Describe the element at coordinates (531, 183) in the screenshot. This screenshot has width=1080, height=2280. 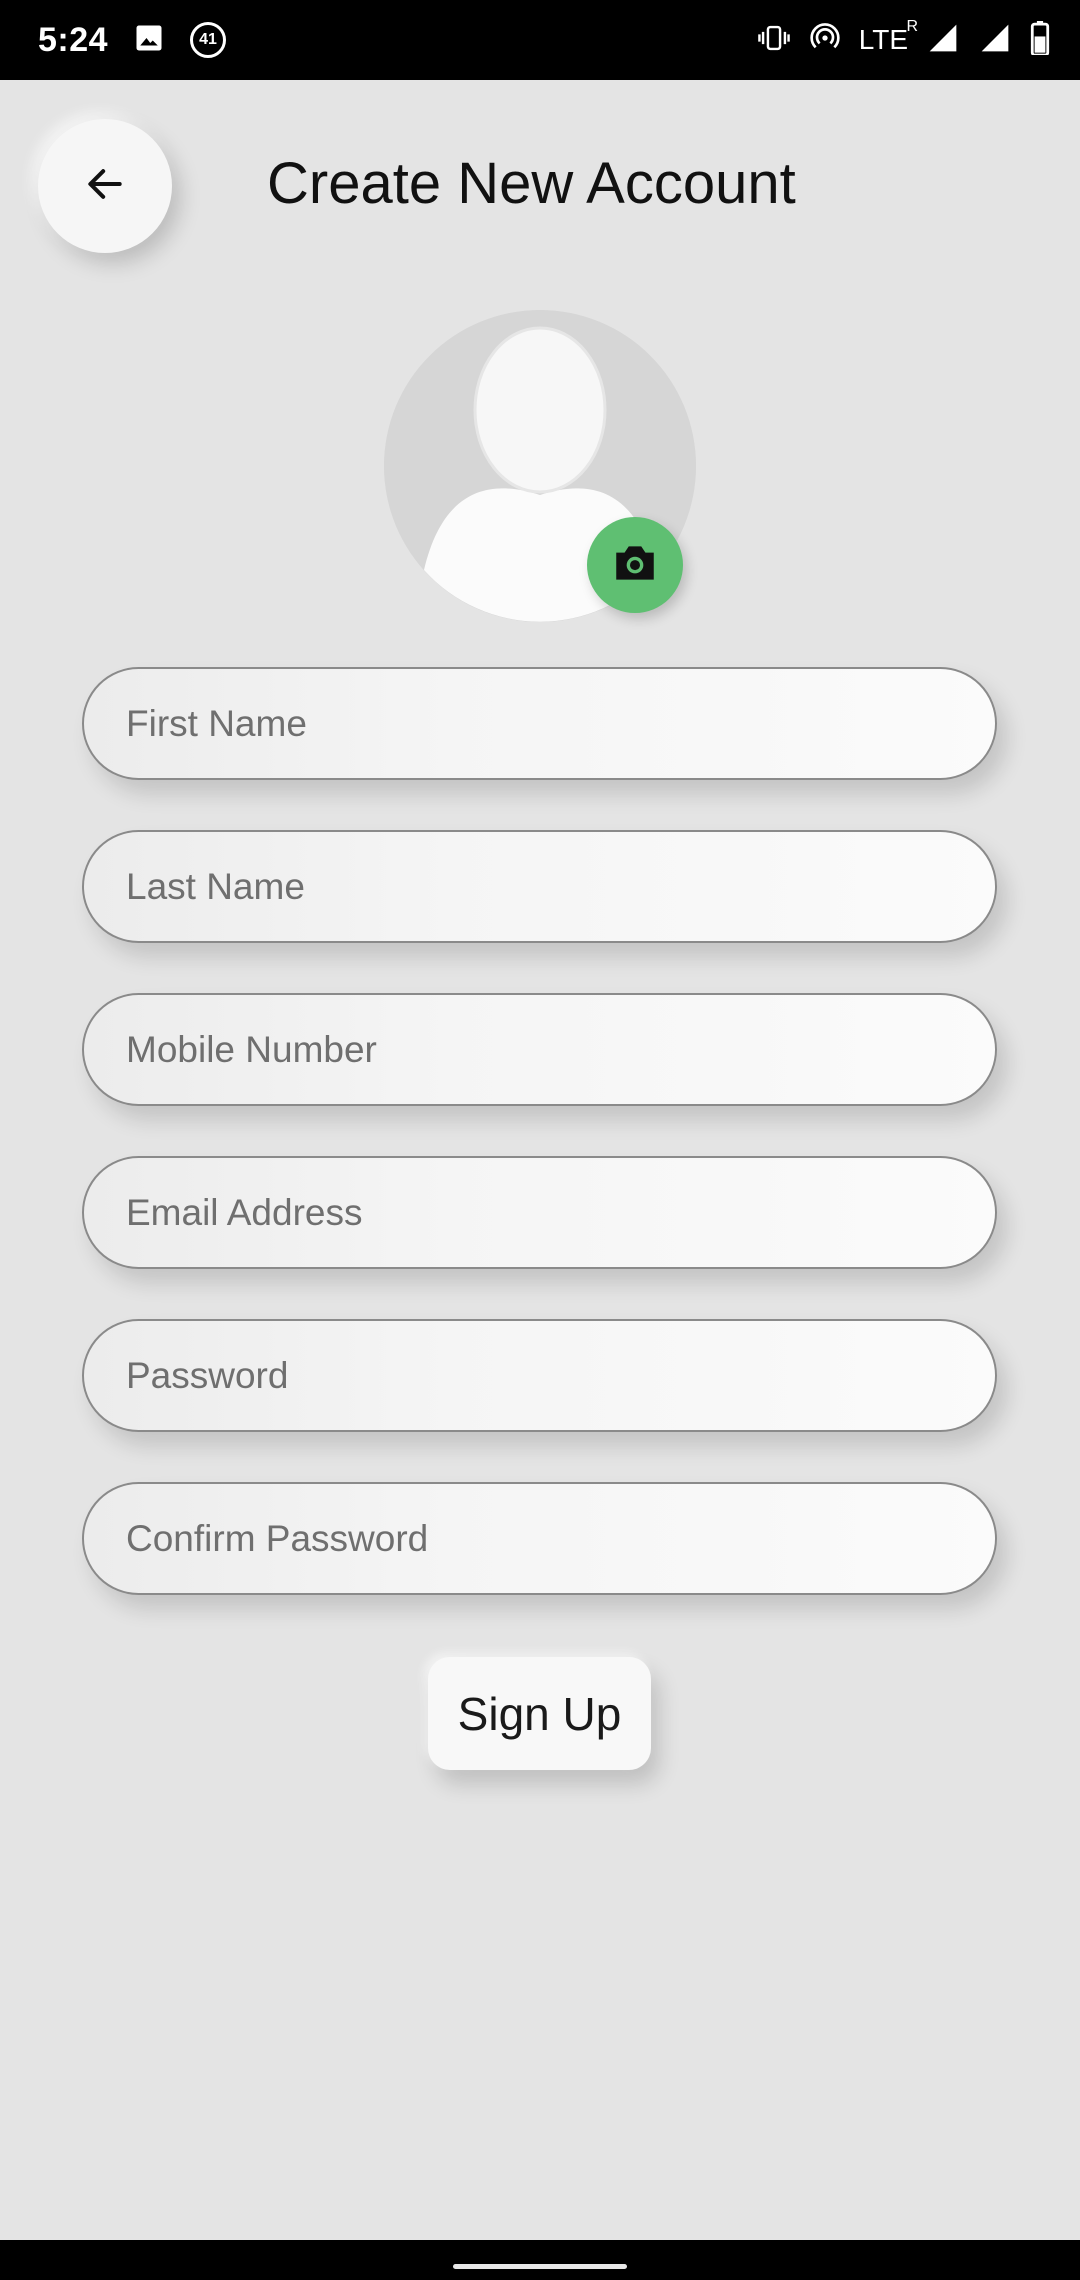
I see `page-title: Create New Account` at that location.